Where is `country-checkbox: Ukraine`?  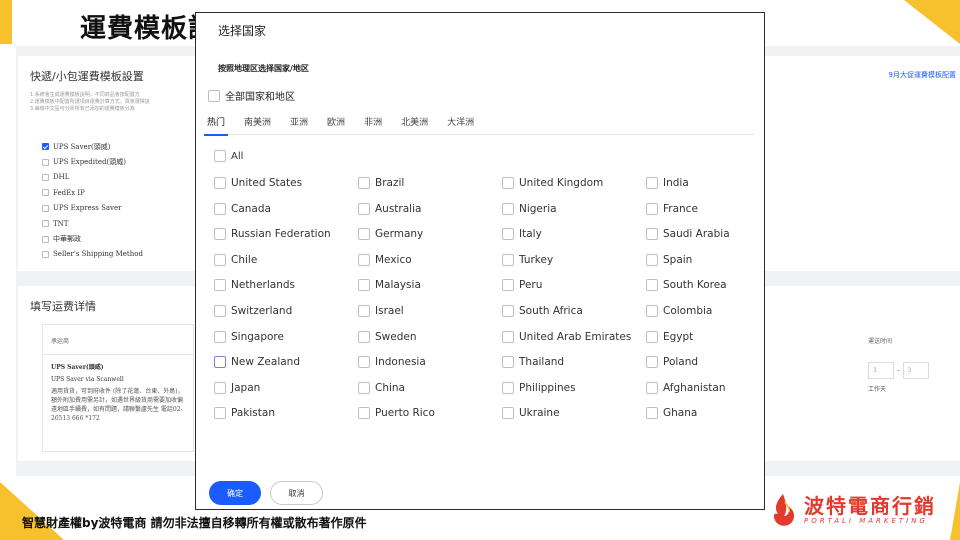
country-checkbox: Ukraine is located at coordinates (574, 413).